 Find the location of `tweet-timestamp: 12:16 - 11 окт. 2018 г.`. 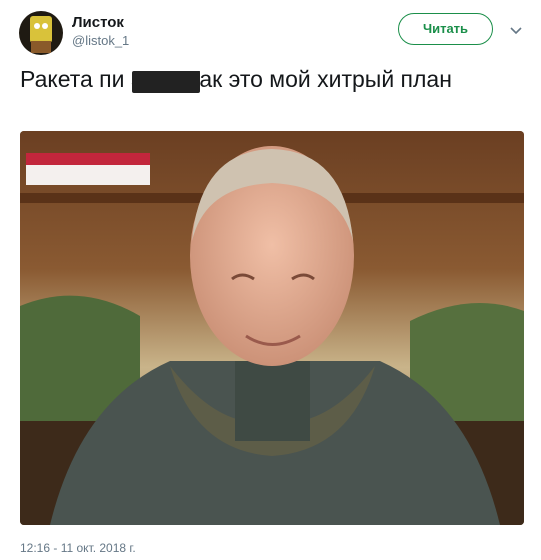

tweet-timestamp: 12:16 - 11 окт. 2018 г. is located at coordinates (78, 548).